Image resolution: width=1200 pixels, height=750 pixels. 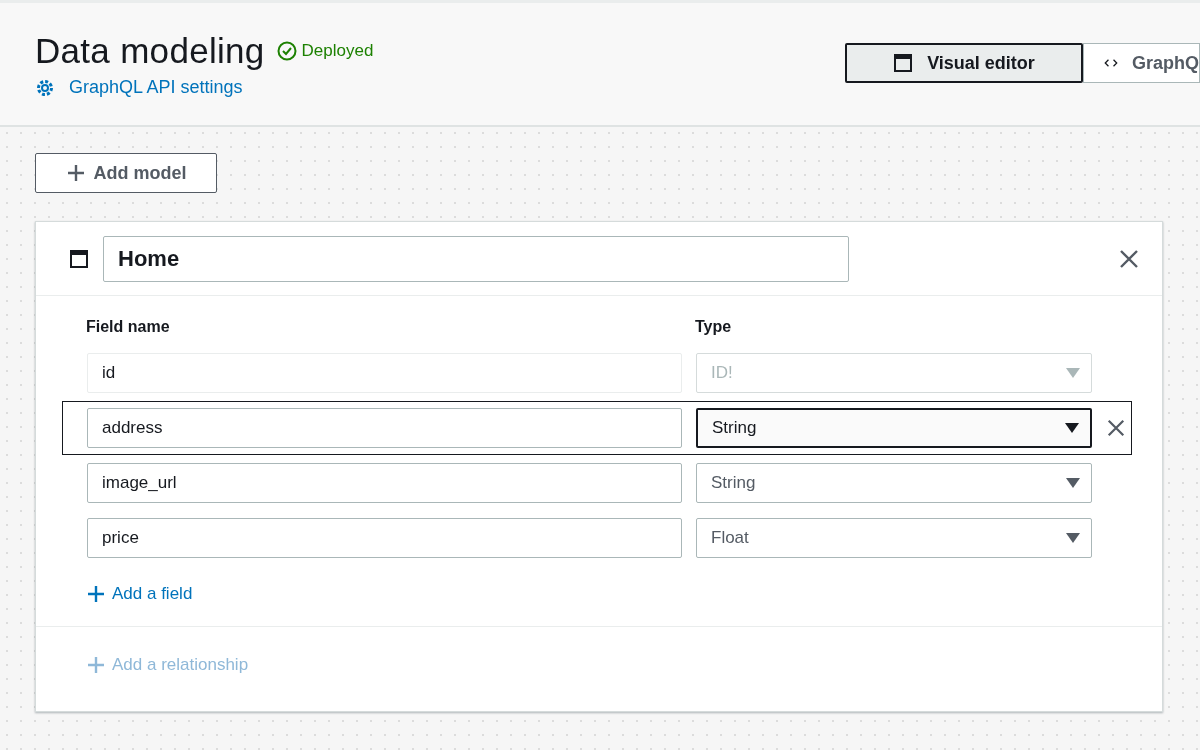 I want to click on close-icon, so click(x=1129, y=259).